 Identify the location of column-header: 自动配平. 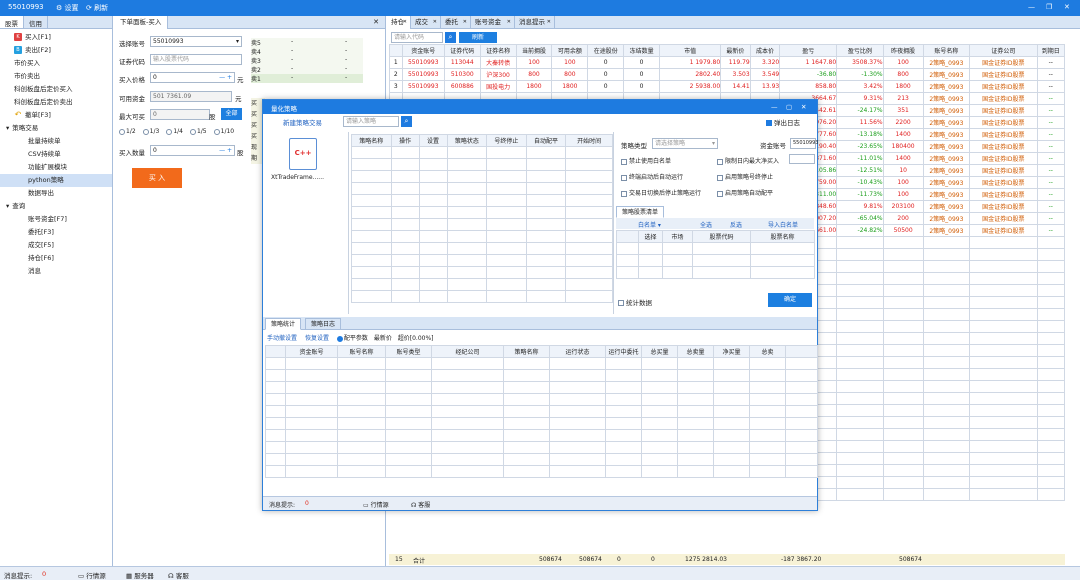
(546, 140).